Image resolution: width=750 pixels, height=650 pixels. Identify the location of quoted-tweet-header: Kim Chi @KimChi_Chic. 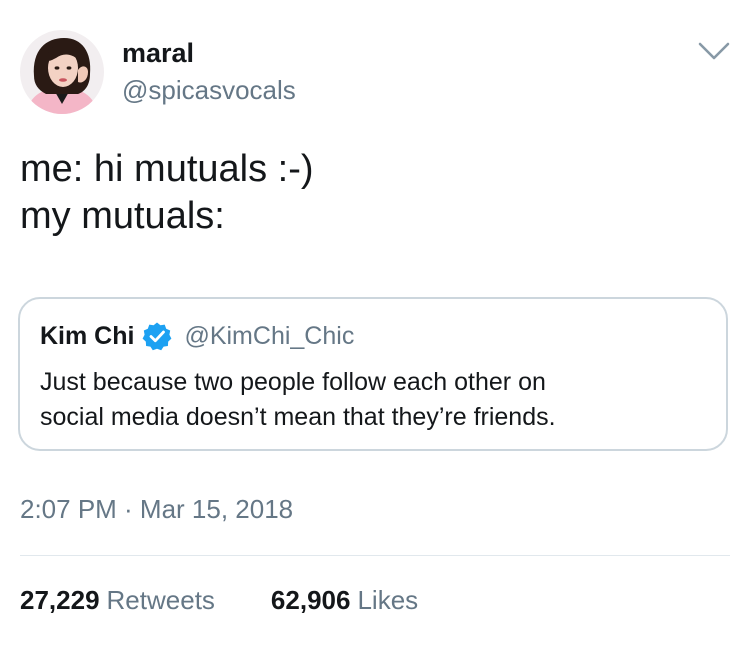
(197, 336).